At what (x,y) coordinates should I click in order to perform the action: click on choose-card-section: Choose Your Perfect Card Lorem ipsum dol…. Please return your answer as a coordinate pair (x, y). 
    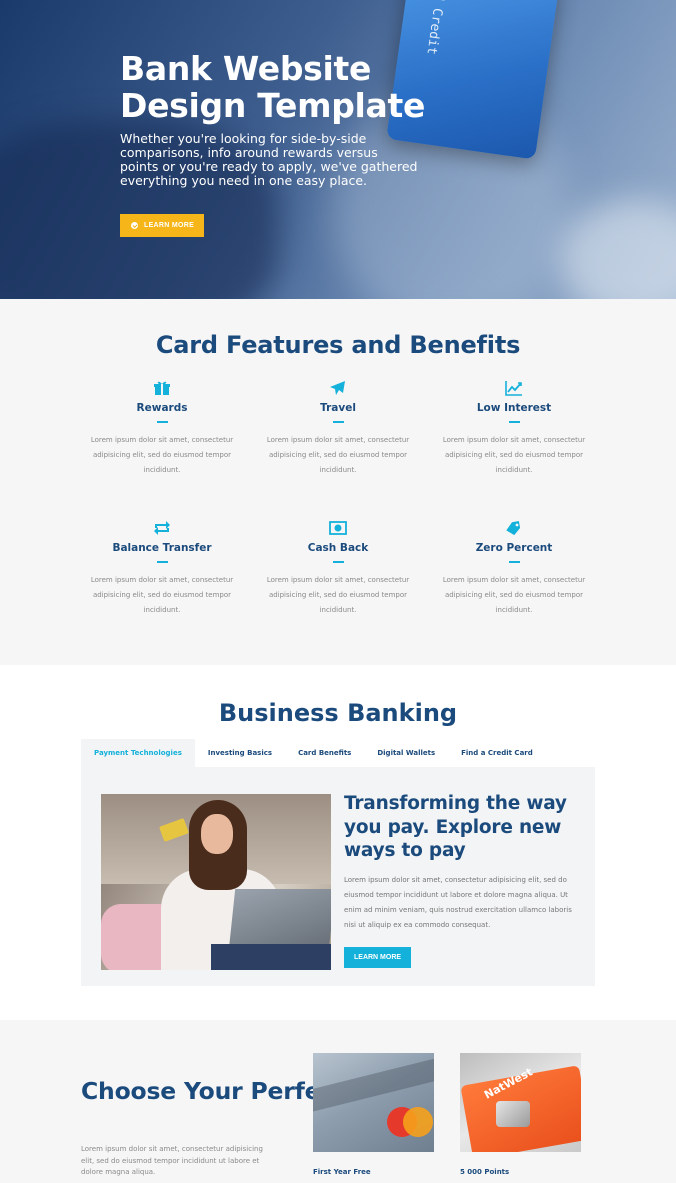
    Looking at the image, I should click on (338, 1101).